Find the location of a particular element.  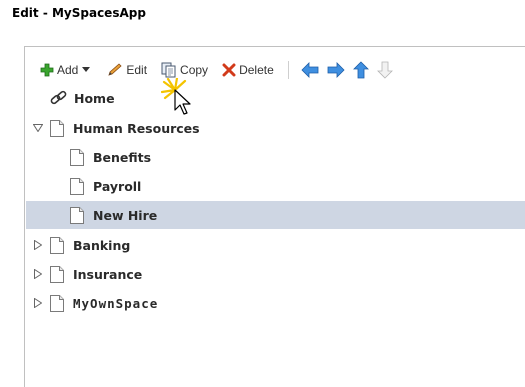

delete-button: Delete is located at coordinates (248, 70).